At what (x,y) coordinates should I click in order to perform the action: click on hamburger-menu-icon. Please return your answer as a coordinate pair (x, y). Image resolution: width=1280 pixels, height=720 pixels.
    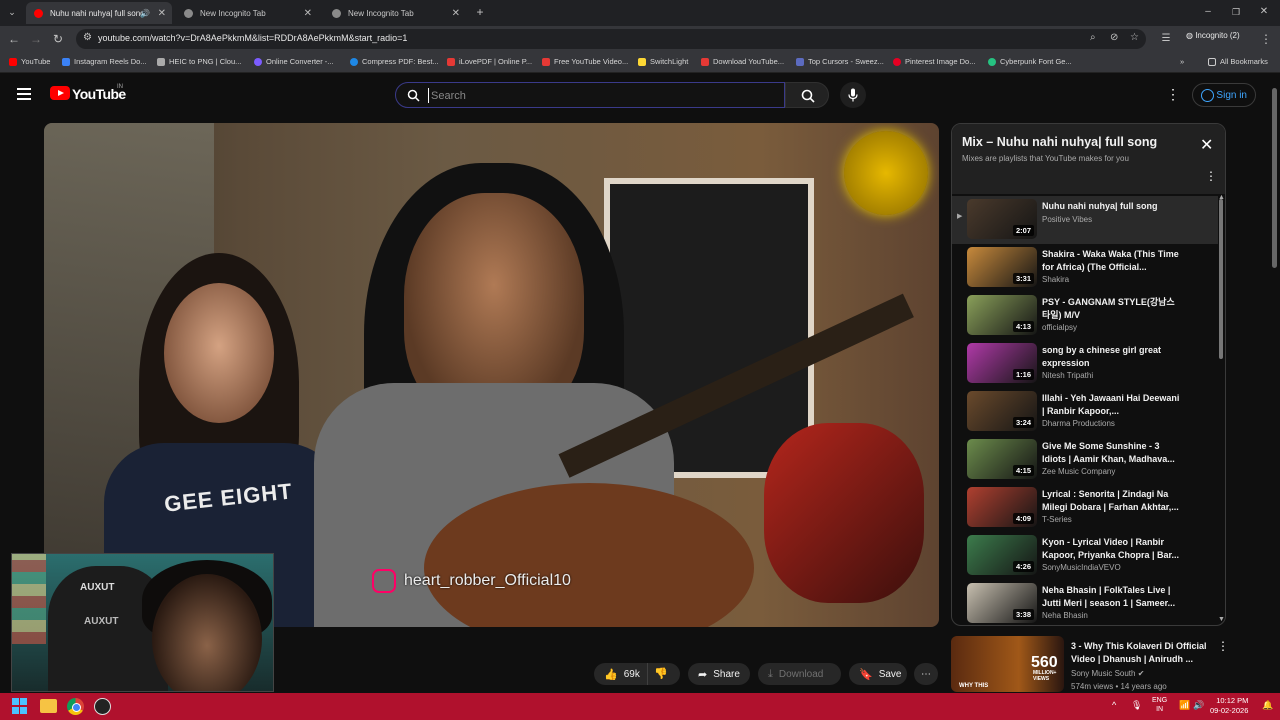
    Looking at the image, I should click on (24, 94).